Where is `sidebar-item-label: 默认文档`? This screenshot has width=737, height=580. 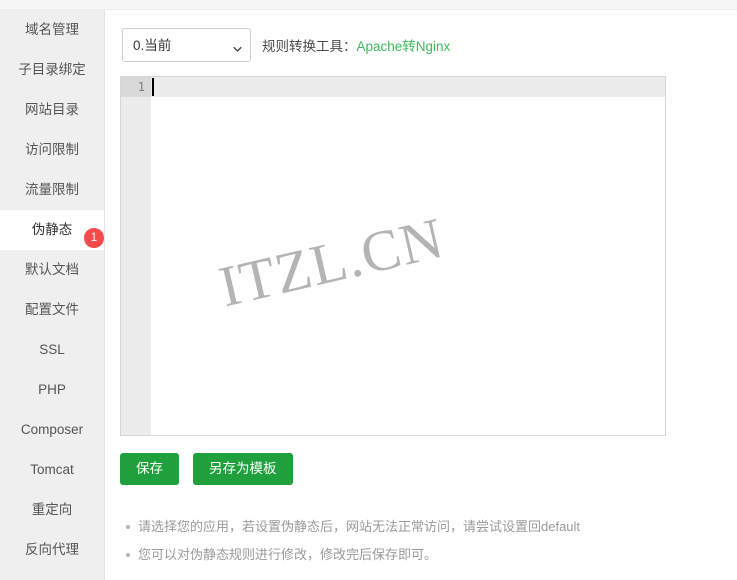 sidebar-item-label: 默认文档 is located at coordinates (52, 269).